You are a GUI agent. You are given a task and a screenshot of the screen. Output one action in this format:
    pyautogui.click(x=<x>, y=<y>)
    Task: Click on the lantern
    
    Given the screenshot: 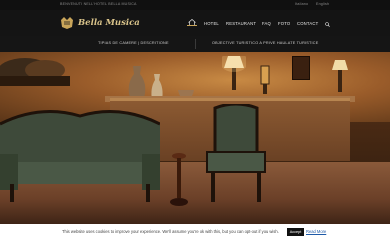 What is the action you would take?
    pyautogui.click(x=265, y=79)
    